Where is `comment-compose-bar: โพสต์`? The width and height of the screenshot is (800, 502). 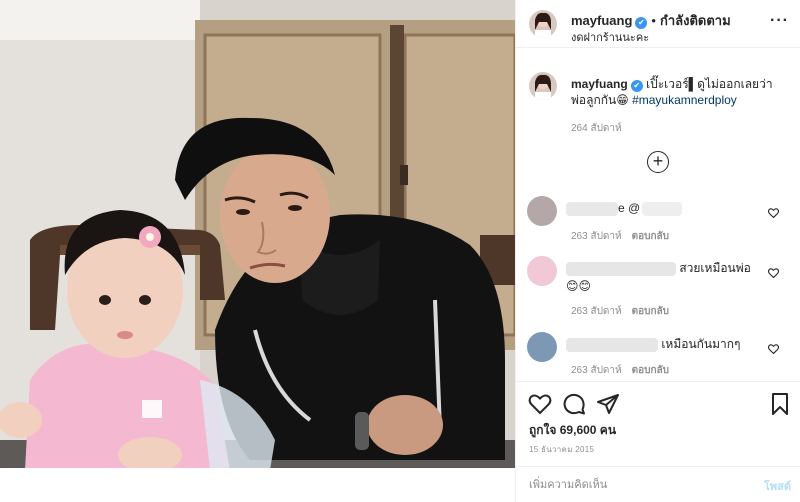 comment-compose-bar: โพสต์ is located at coordinates (658, 484).